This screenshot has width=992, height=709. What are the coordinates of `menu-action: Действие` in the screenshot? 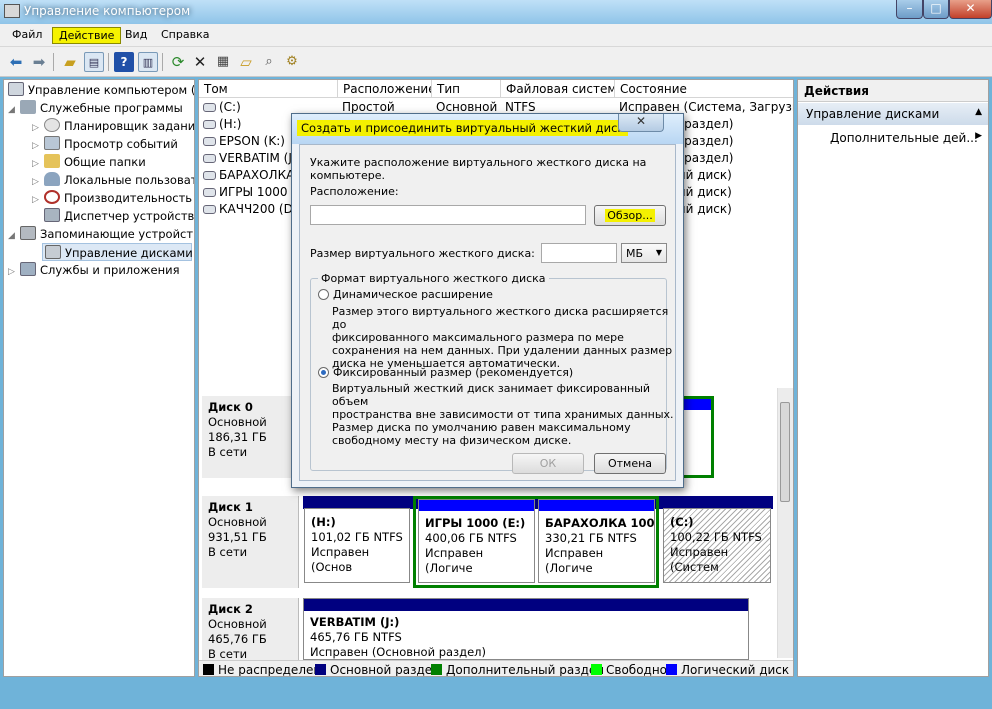 It's located at (87, 35).